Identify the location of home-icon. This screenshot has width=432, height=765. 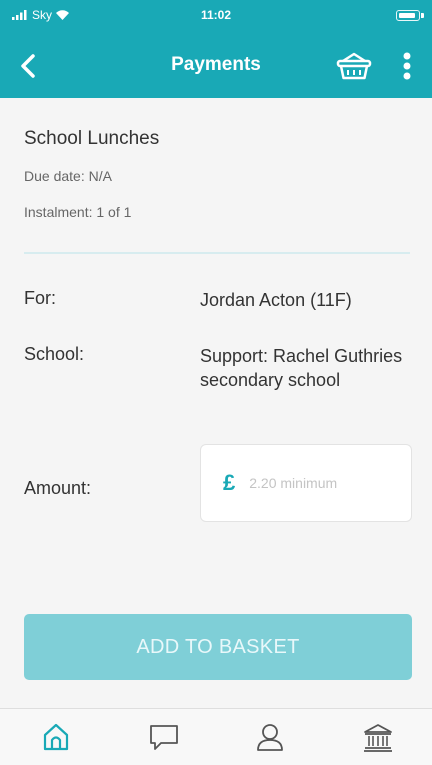
(56, 737).